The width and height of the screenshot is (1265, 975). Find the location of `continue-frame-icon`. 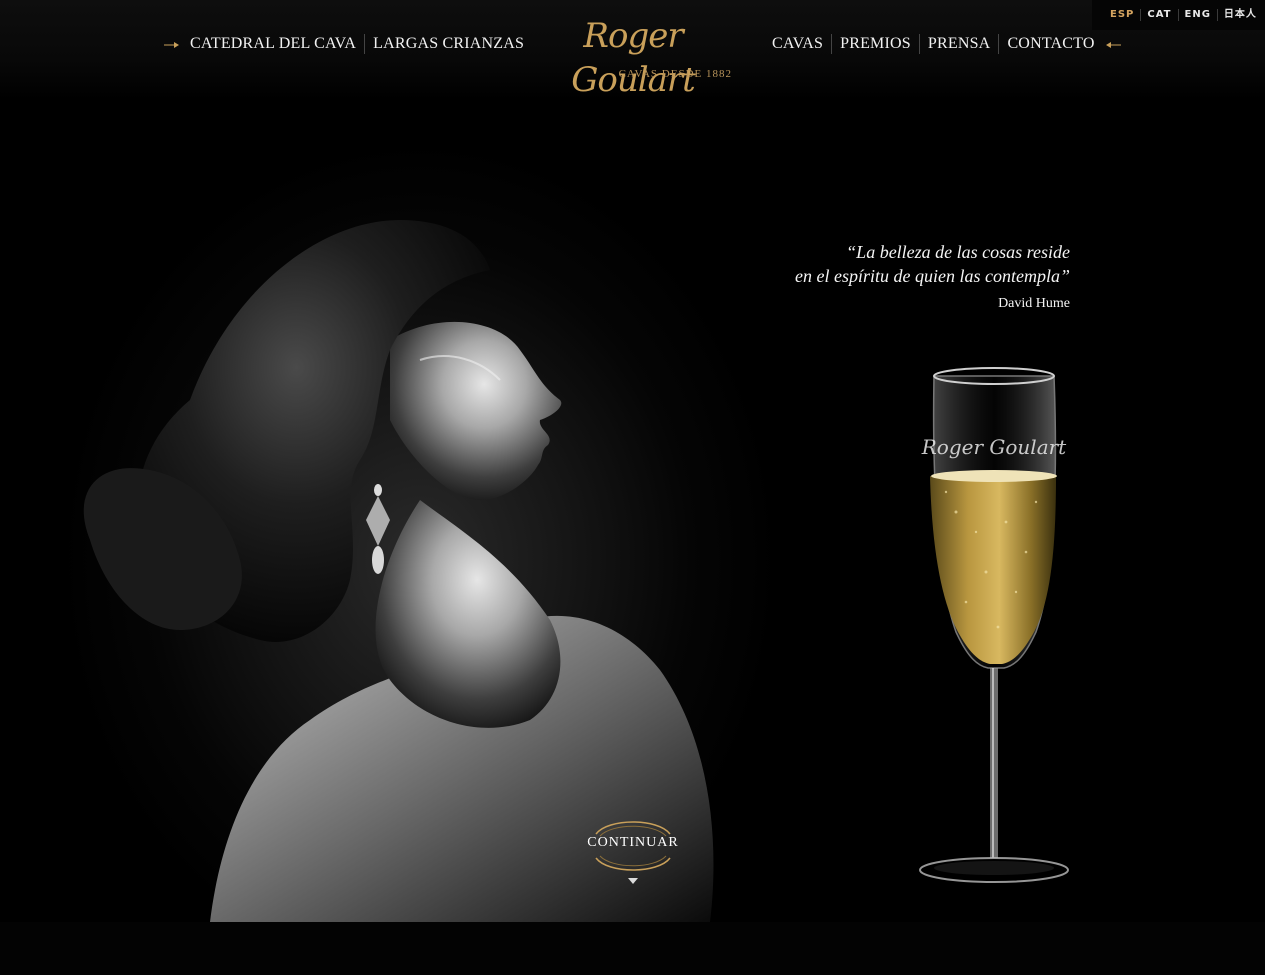

continue-frame-icon is located at coordinates (633, 852).